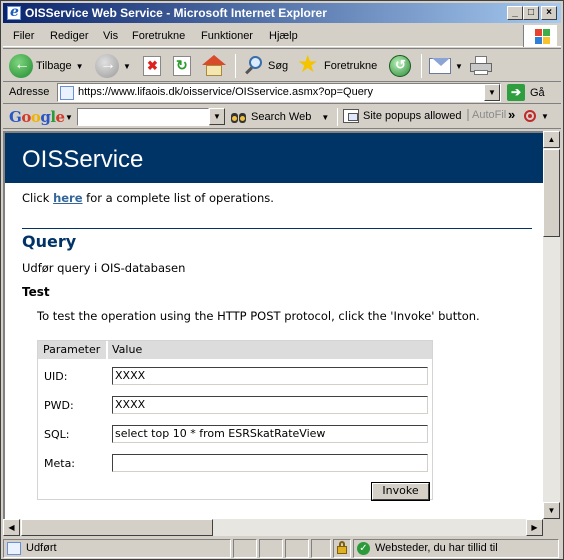 This screenshot has height=560, width=564. Describe the element at coordinates (117, 527) in the screenshot. I see `horizontal-scroll-thumb` at that location.